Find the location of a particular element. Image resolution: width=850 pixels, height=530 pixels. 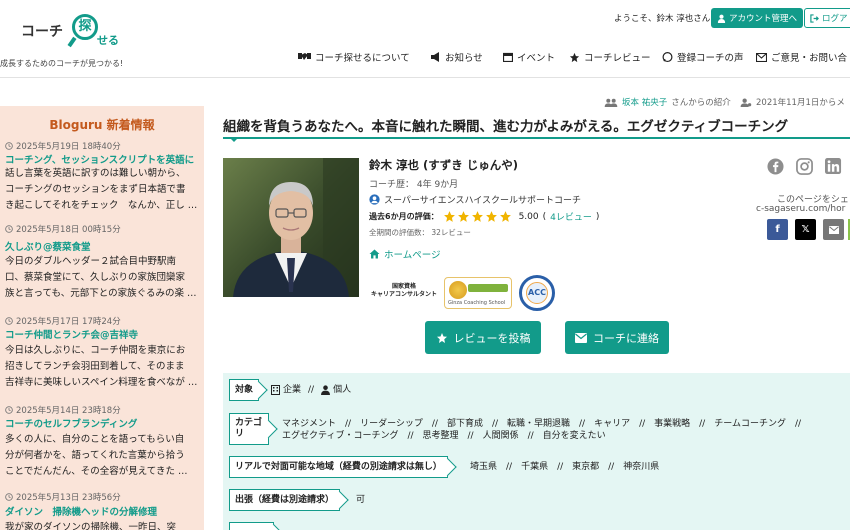

share-url: c-sagaseru.com/hor is located at coordinates (801, 209).